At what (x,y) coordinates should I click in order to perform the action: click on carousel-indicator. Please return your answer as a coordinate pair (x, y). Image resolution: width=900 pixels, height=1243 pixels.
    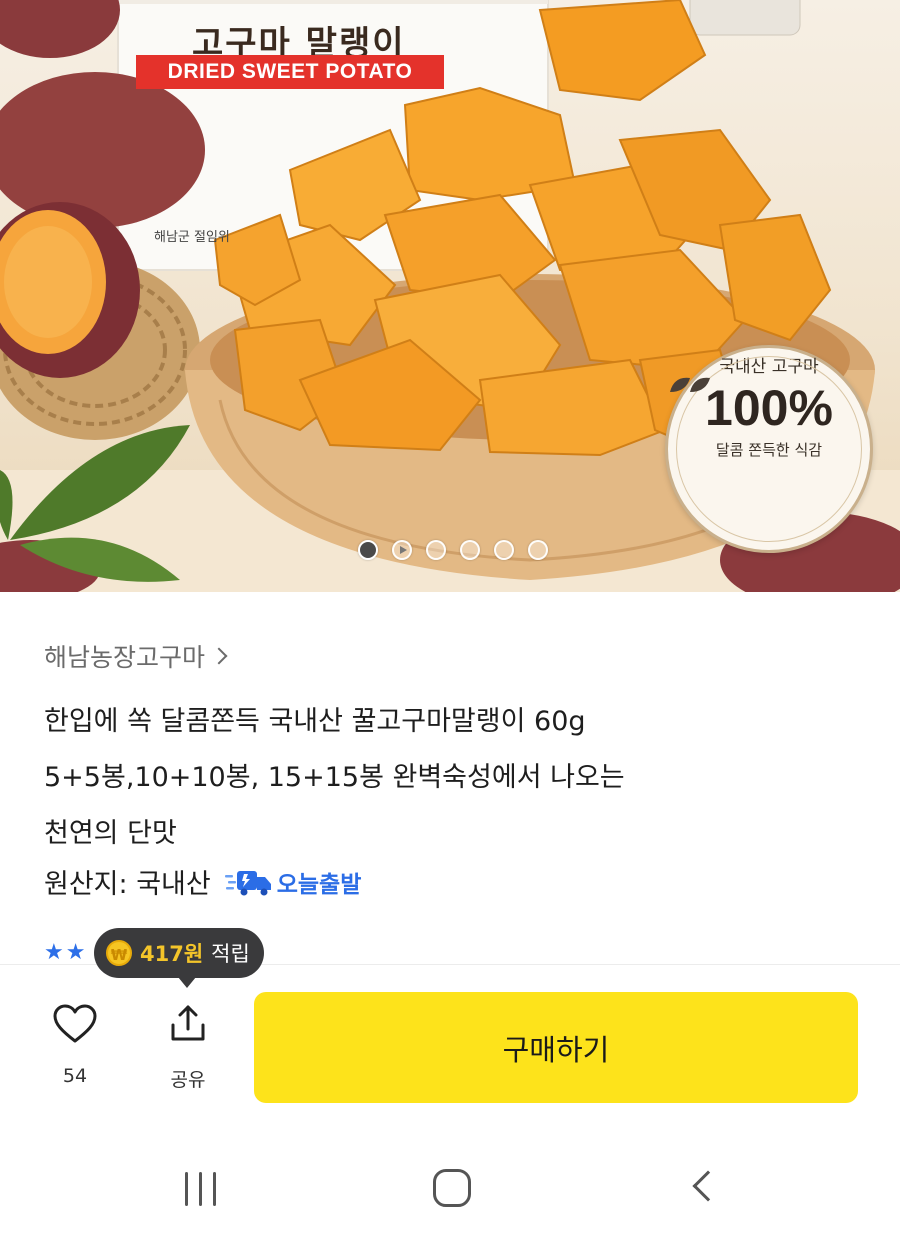
    Looking at the image, I should click on (453, 550).